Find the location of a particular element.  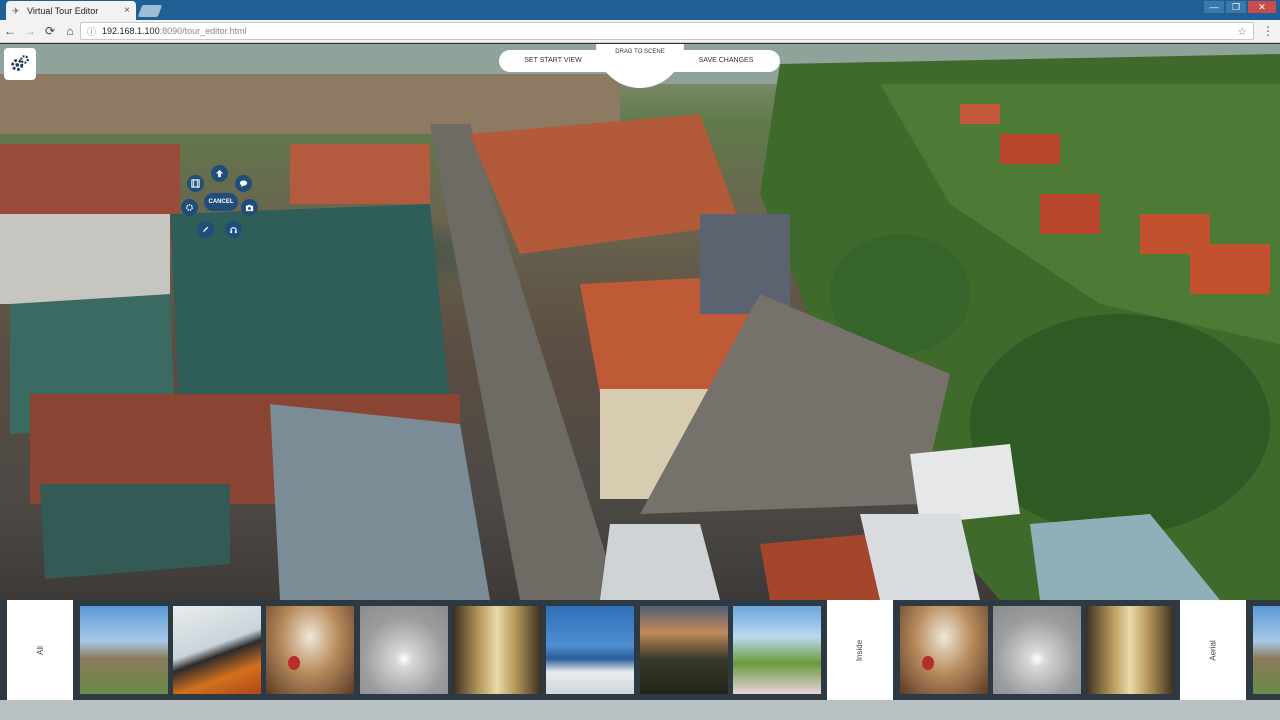

edit-icon is located at coordinates (205, 229).